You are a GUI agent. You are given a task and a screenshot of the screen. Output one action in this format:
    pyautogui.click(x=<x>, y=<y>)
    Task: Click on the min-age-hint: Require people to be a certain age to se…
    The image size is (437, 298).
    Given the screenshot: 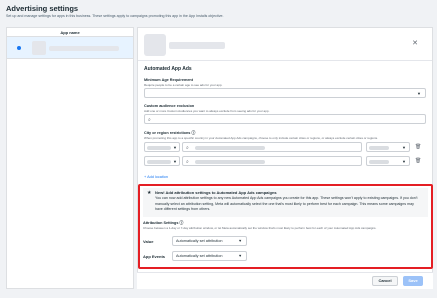 What is the action you would take?
    pyautogui.click(x=183, y=85)
    